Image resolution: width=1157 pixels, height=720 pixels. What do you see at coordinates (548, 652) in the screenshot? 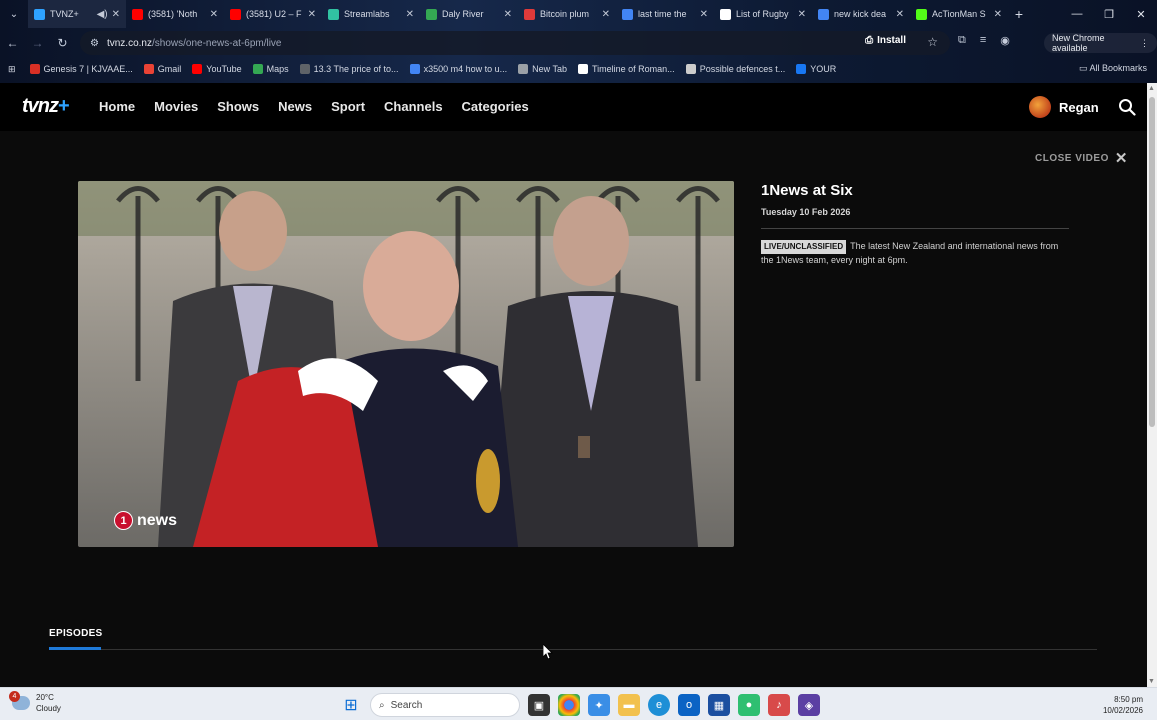
I see `mouse-cursor-icon` at bounding box center [548, 652].